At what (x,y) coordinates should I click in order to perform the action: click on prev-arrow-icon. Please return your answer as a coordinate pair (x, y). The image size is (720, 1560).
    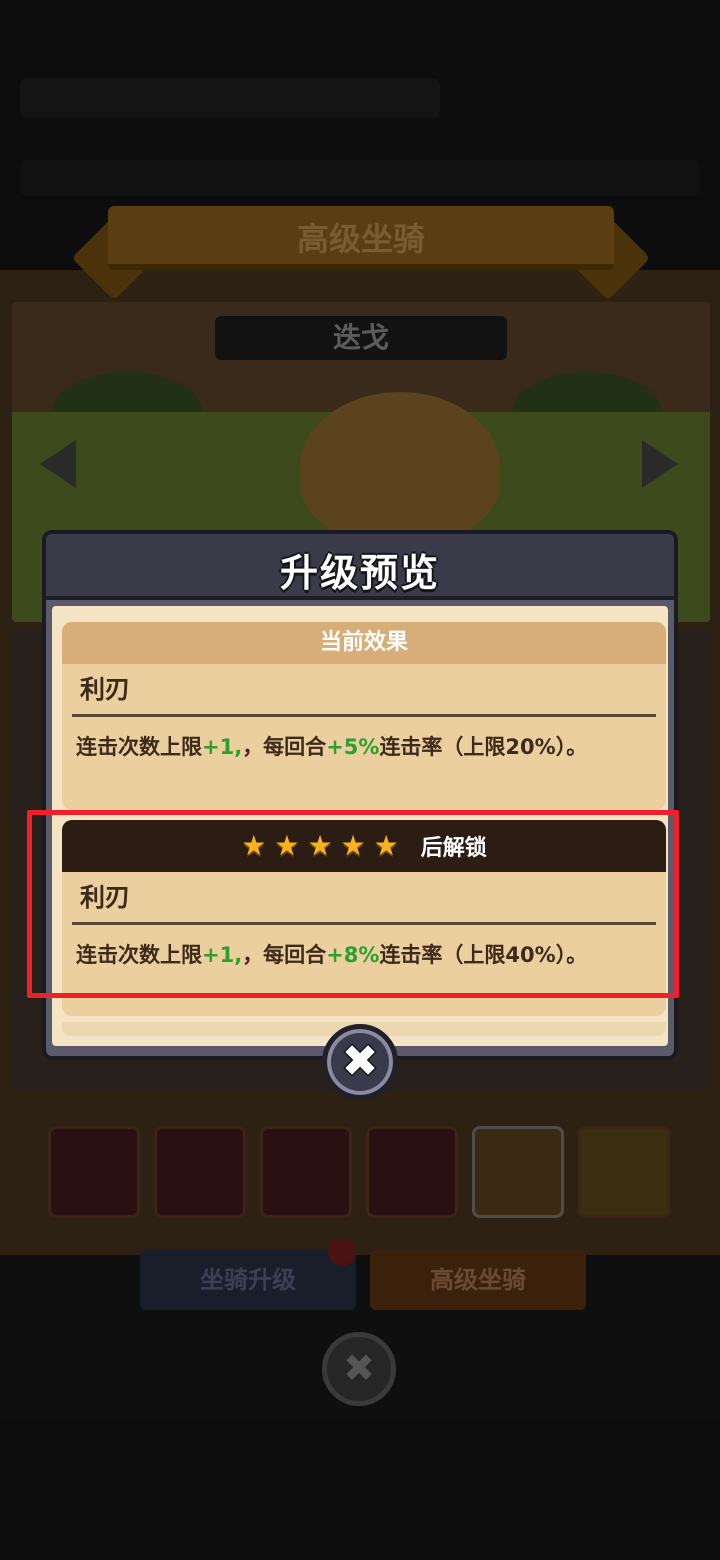
    Looking at the image, I should click on (58, 464).